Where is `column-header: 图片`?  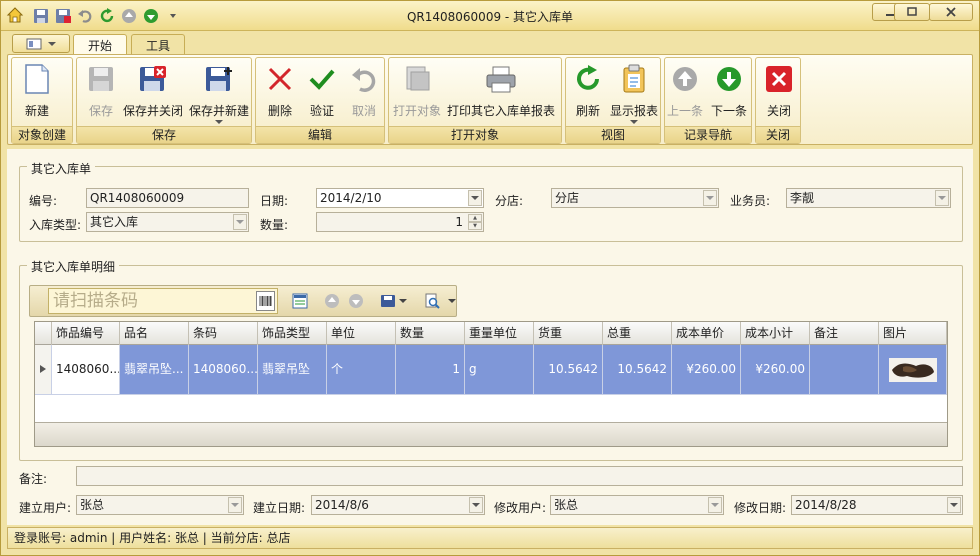
column-header: 图片 is located at coordinates (913, 333).